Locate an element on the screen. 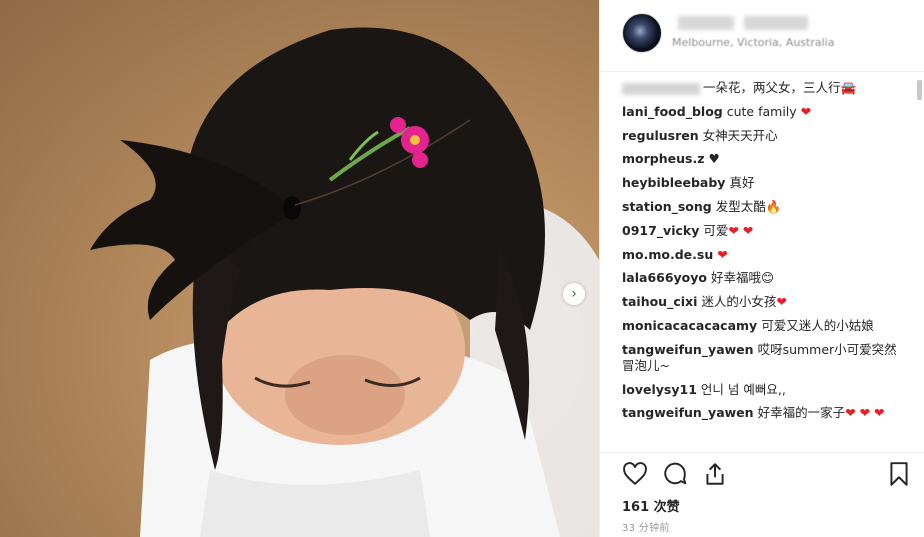  comment-username: lovelysy11 is located at coordinates (659, 389).